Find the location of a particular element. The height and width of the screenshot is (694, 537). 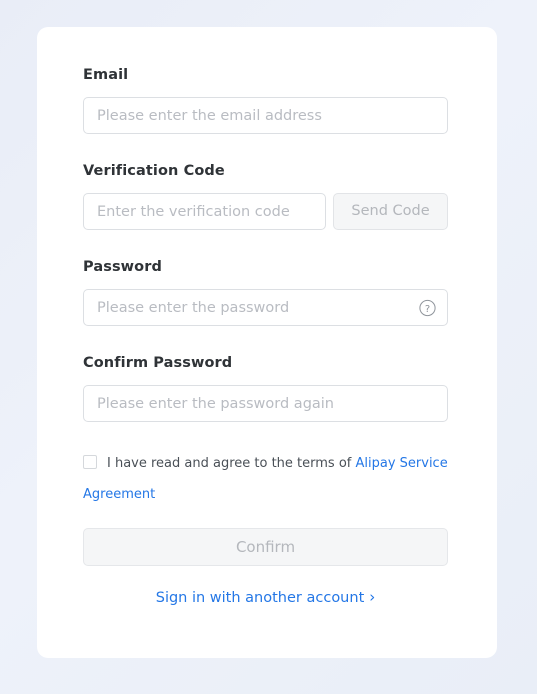

verification-code-field-group: Verification Code Send Code is located at coordinates (265, 195).